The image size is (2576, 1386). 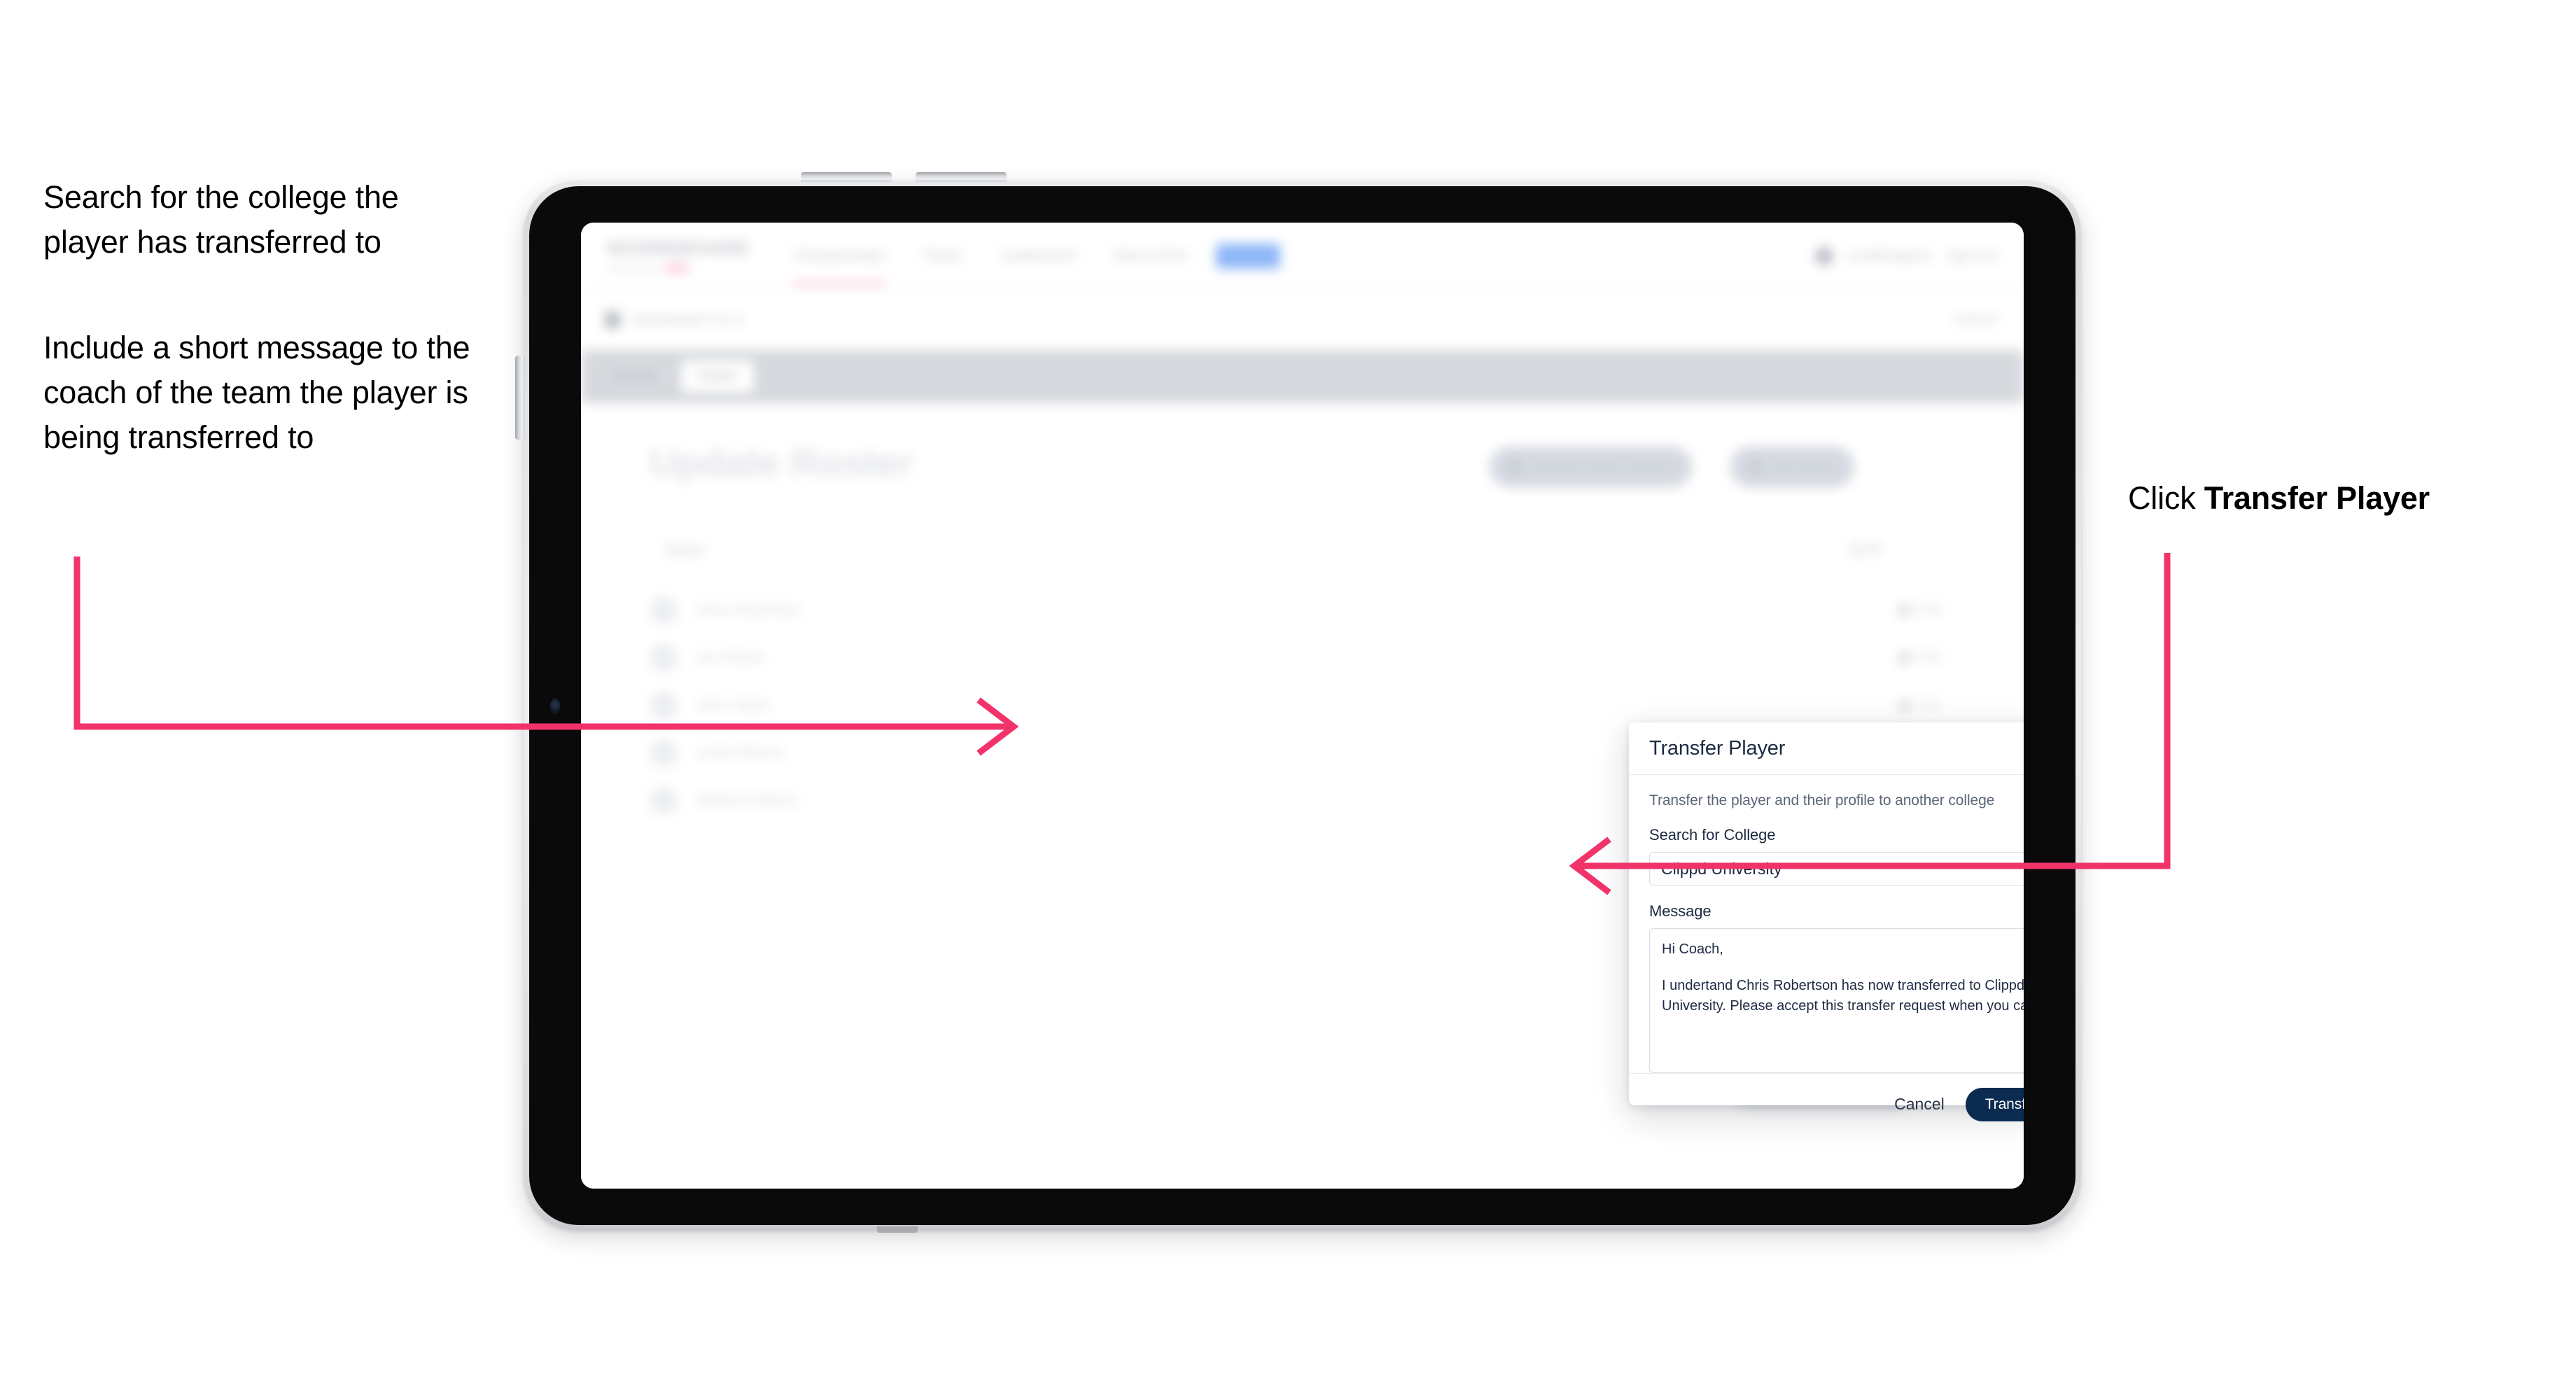 I want to click on request-player-transfer-button: Request Player Transfer, so click(x=1591, y=467).